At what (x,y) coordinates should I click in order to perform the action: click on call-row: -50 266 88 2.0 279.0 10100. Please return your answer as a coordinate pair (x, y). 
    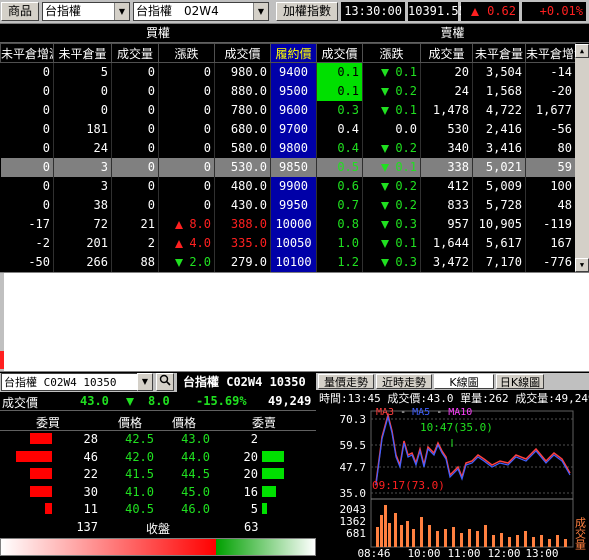
    Looking at the image, I should click on (158, 262).